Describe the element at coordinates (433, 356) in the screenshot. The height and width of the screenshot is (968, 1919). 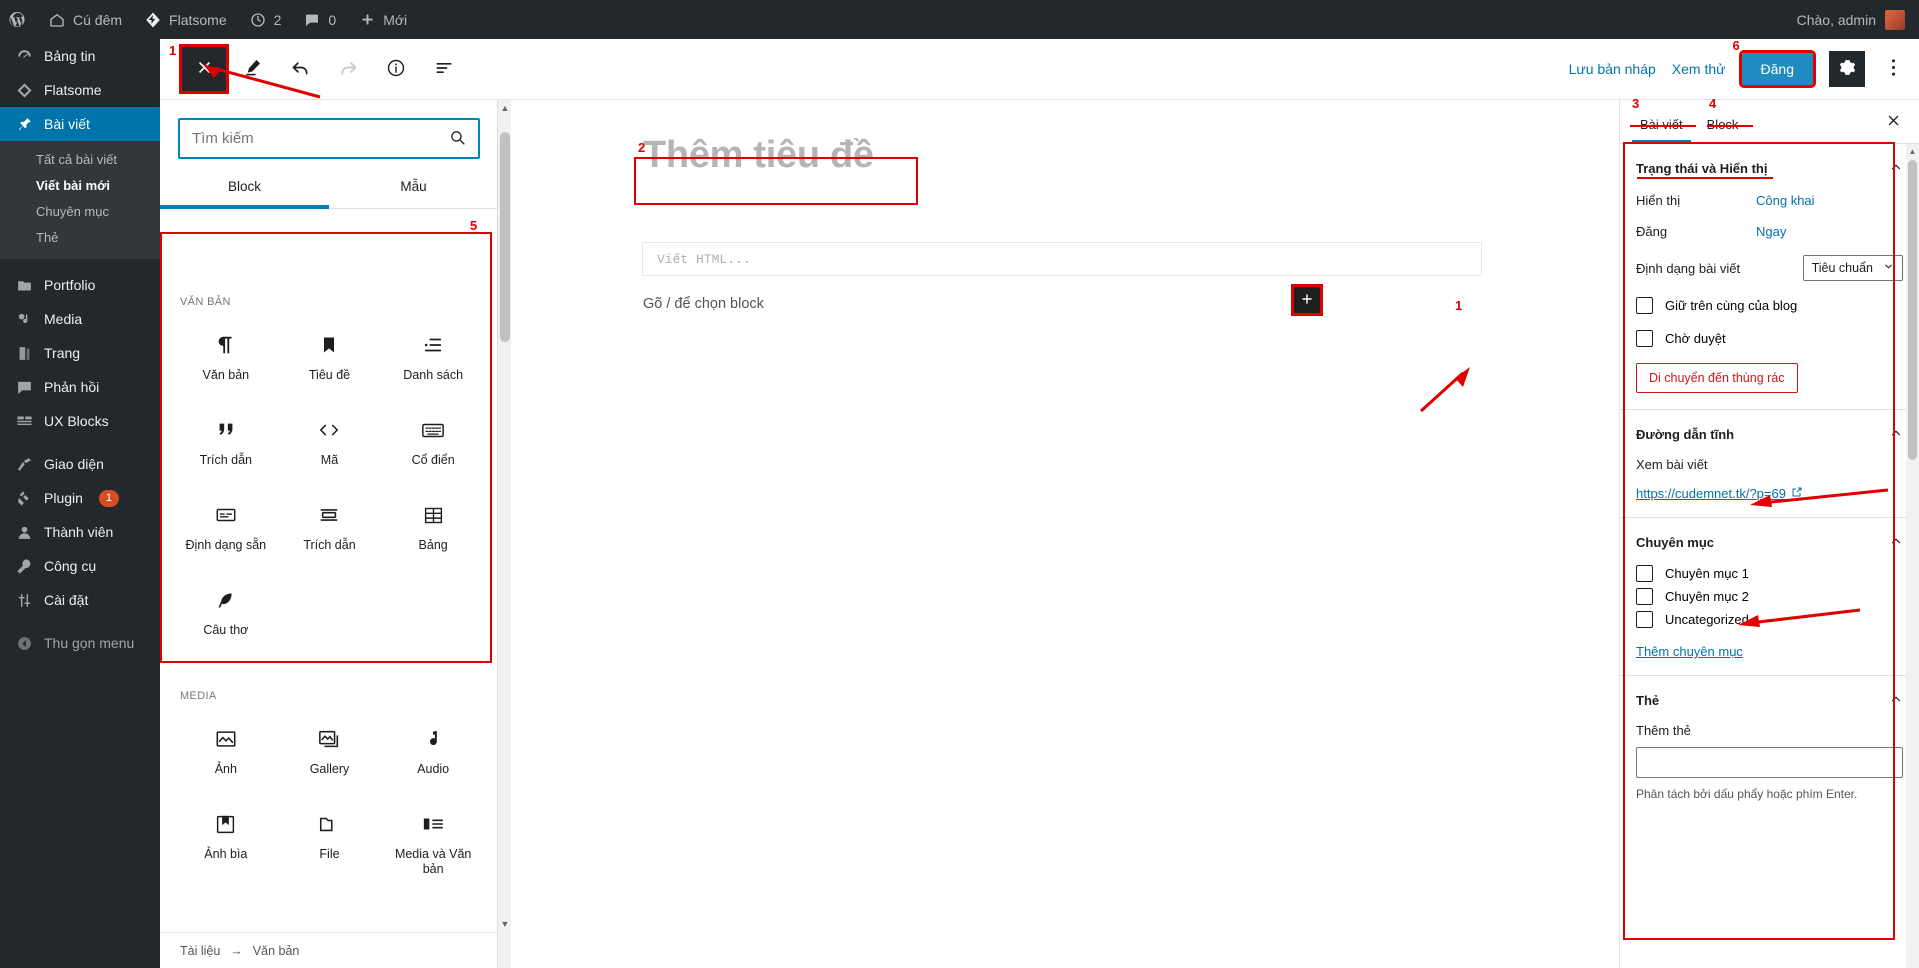
I see `block-item-list: Danh sách` at that location.